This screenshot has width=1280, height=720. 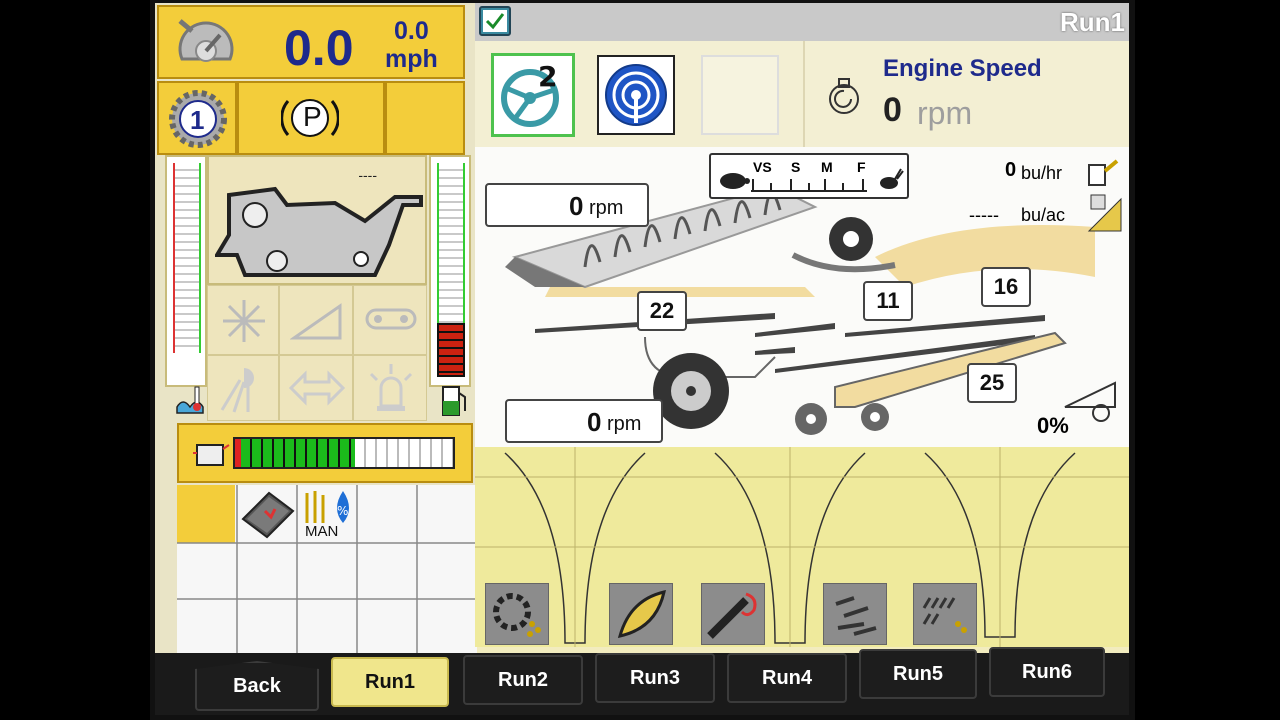 I want to click on sieve-icon, so click(x=316, y=321).